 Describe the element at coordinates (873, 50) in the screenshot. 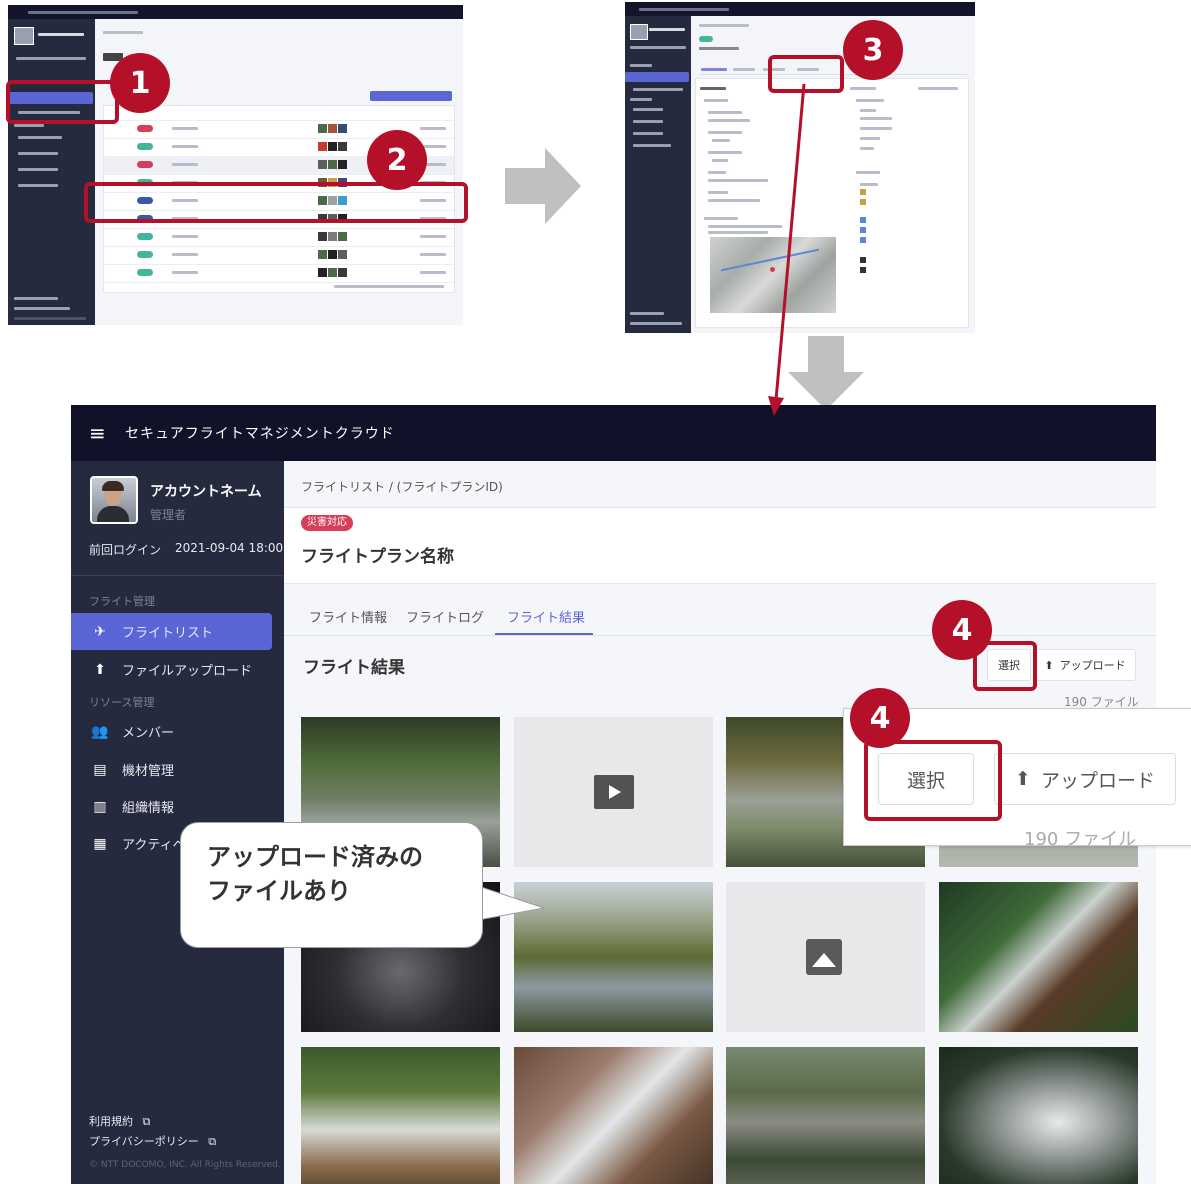

I see `step-badge-3: 3` at that location.